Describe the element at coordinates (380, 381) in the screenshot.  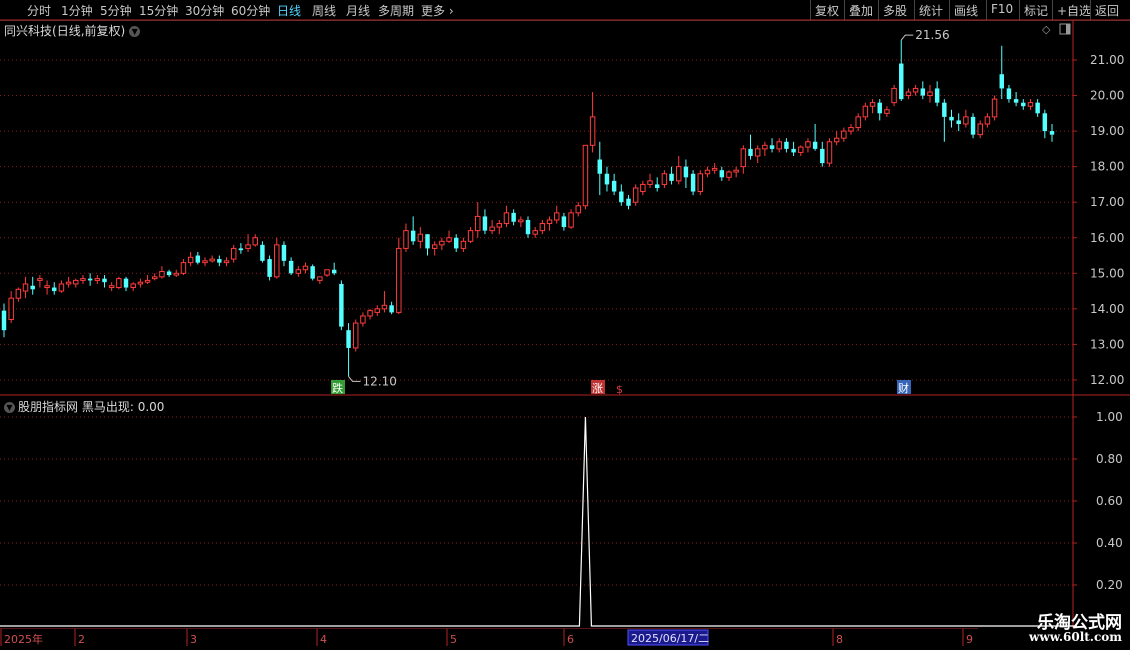
I see `low-label: 12.10` at that location.